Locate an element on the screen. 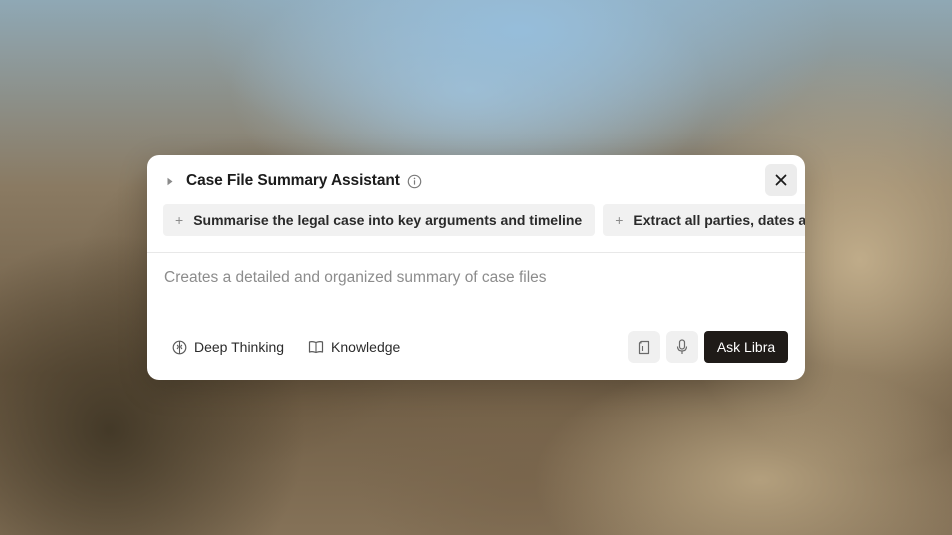  info-icon is located at coordinates (414, 181).